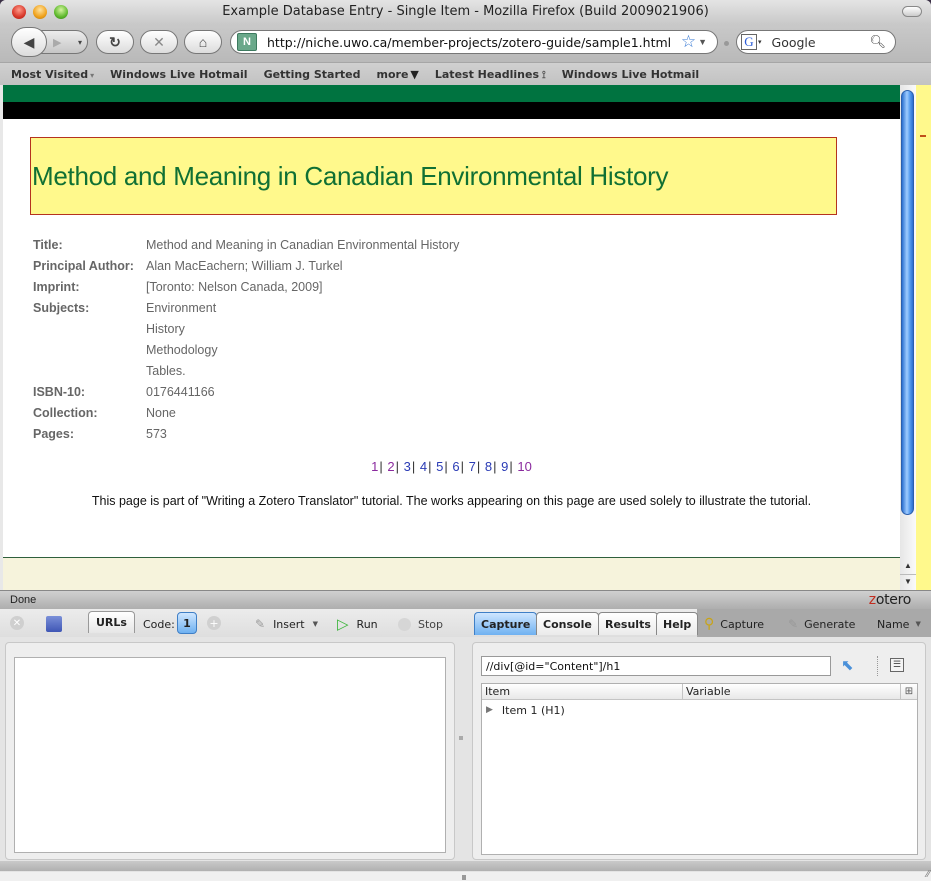  What do you see at coordinates (849, 666) in the screenshot?
I see `element-picker-icon: ⬉` at bounding box center [849, 666].